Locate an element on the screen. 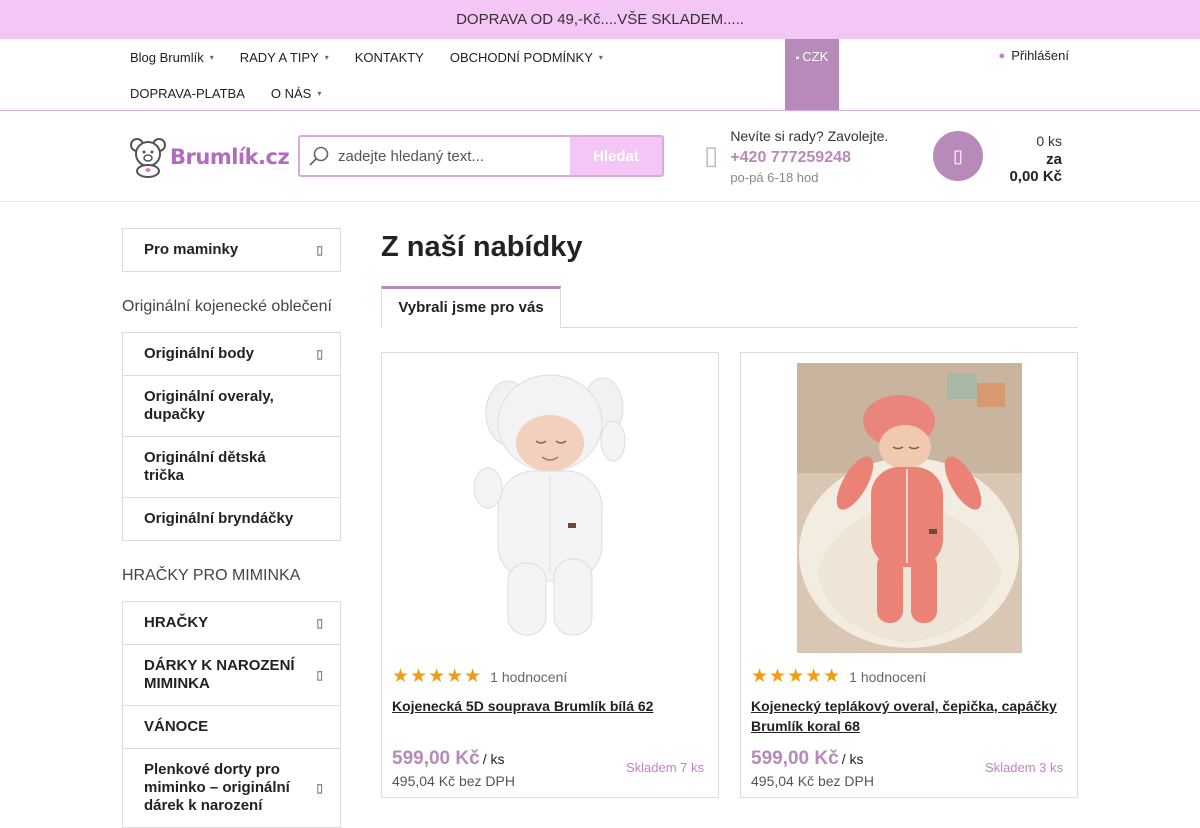 The width and height of the screenshot is (1200, 828). sidebar-section-title: HRAČKY PRO MIMINKA is located at coordinates (211, 575).